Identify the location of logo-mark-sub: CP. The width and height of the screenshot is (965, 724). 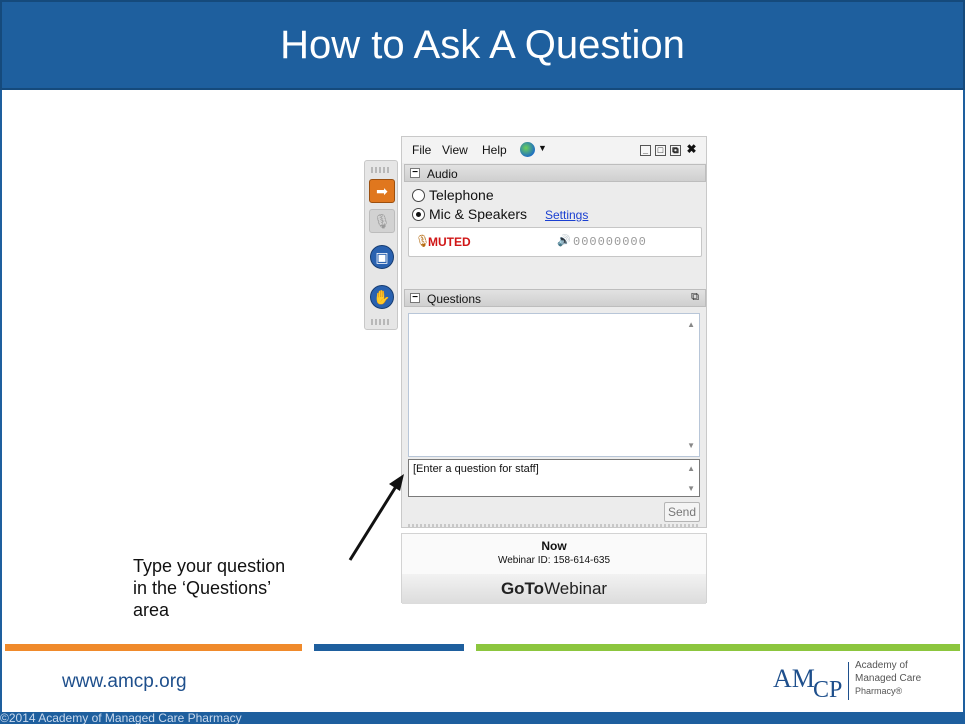
(828, 690).